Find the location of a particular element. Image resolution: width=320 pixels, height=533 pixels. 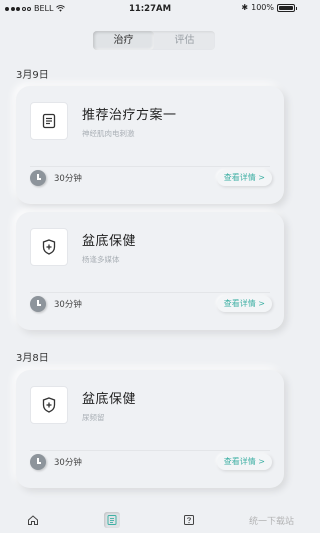

list-icon is located at coordinates (112, 520).